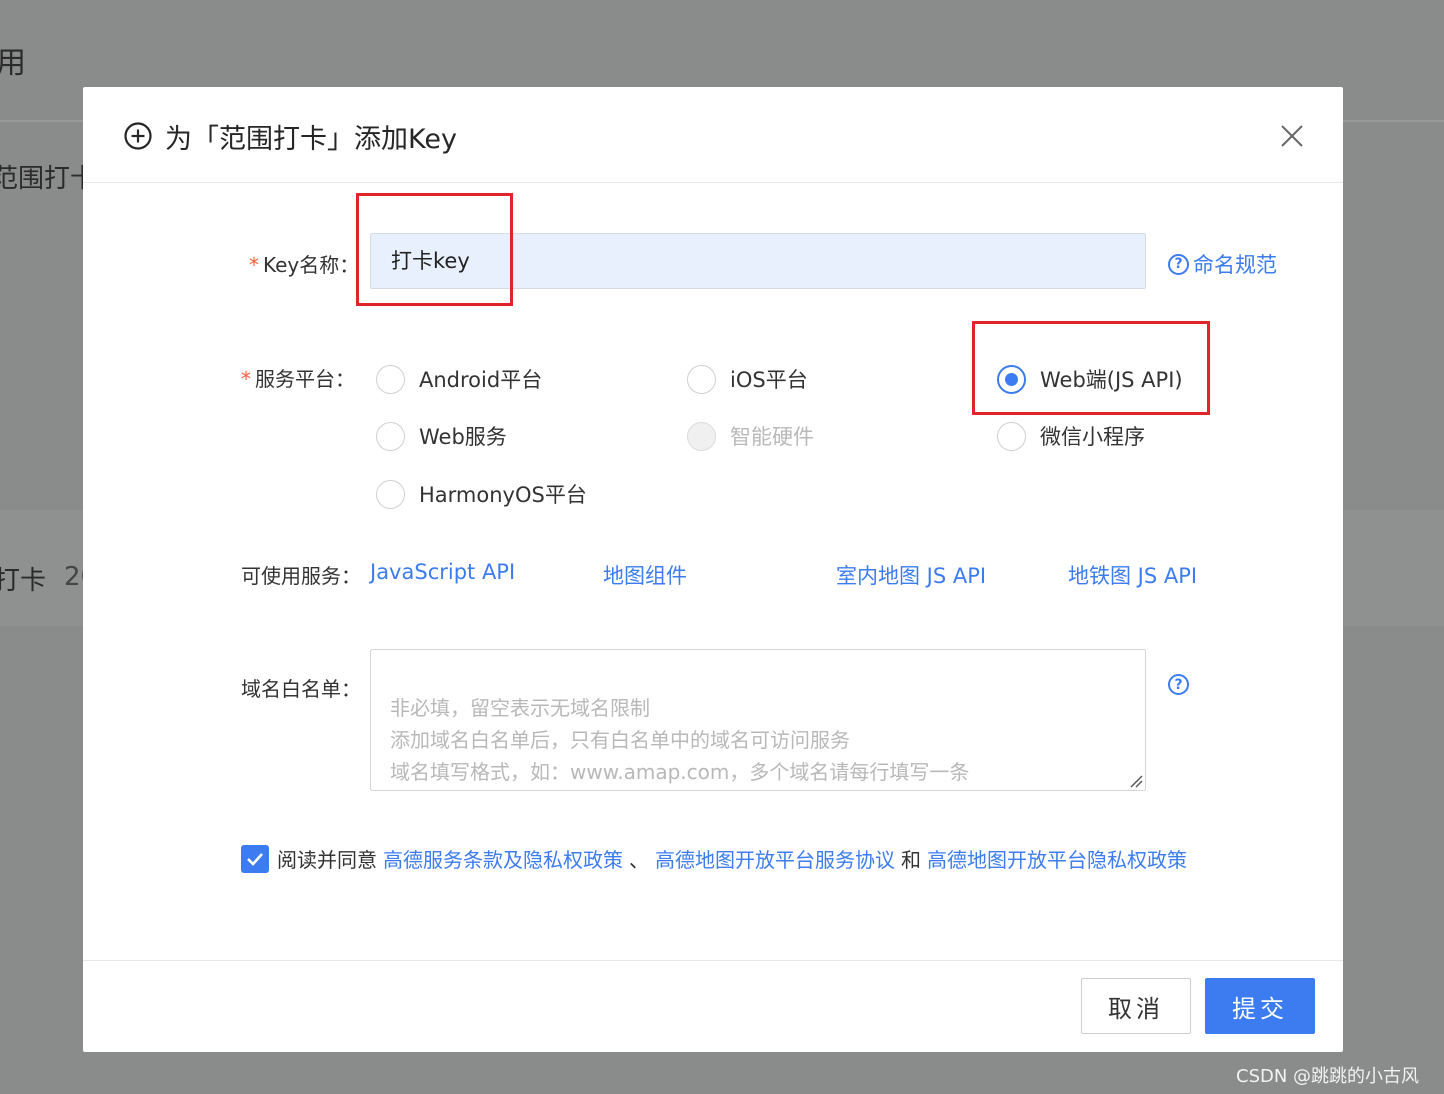 Image resolution: width=1444 pixels, height=1094 pixels. I want to click on agreement-checkbox, so click(255, 858).